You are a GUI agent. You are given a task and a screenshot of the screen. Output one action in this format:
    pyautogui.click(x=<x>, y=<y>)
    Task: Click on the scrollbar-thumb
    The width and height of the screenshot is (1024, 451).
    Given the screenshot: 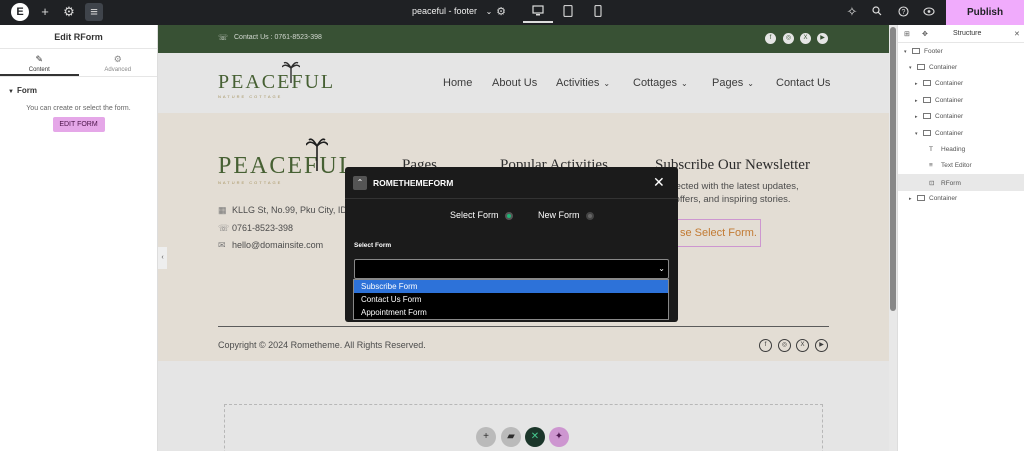 What is the action you would take?
    pyautogui.click(x=893, y=169)
    